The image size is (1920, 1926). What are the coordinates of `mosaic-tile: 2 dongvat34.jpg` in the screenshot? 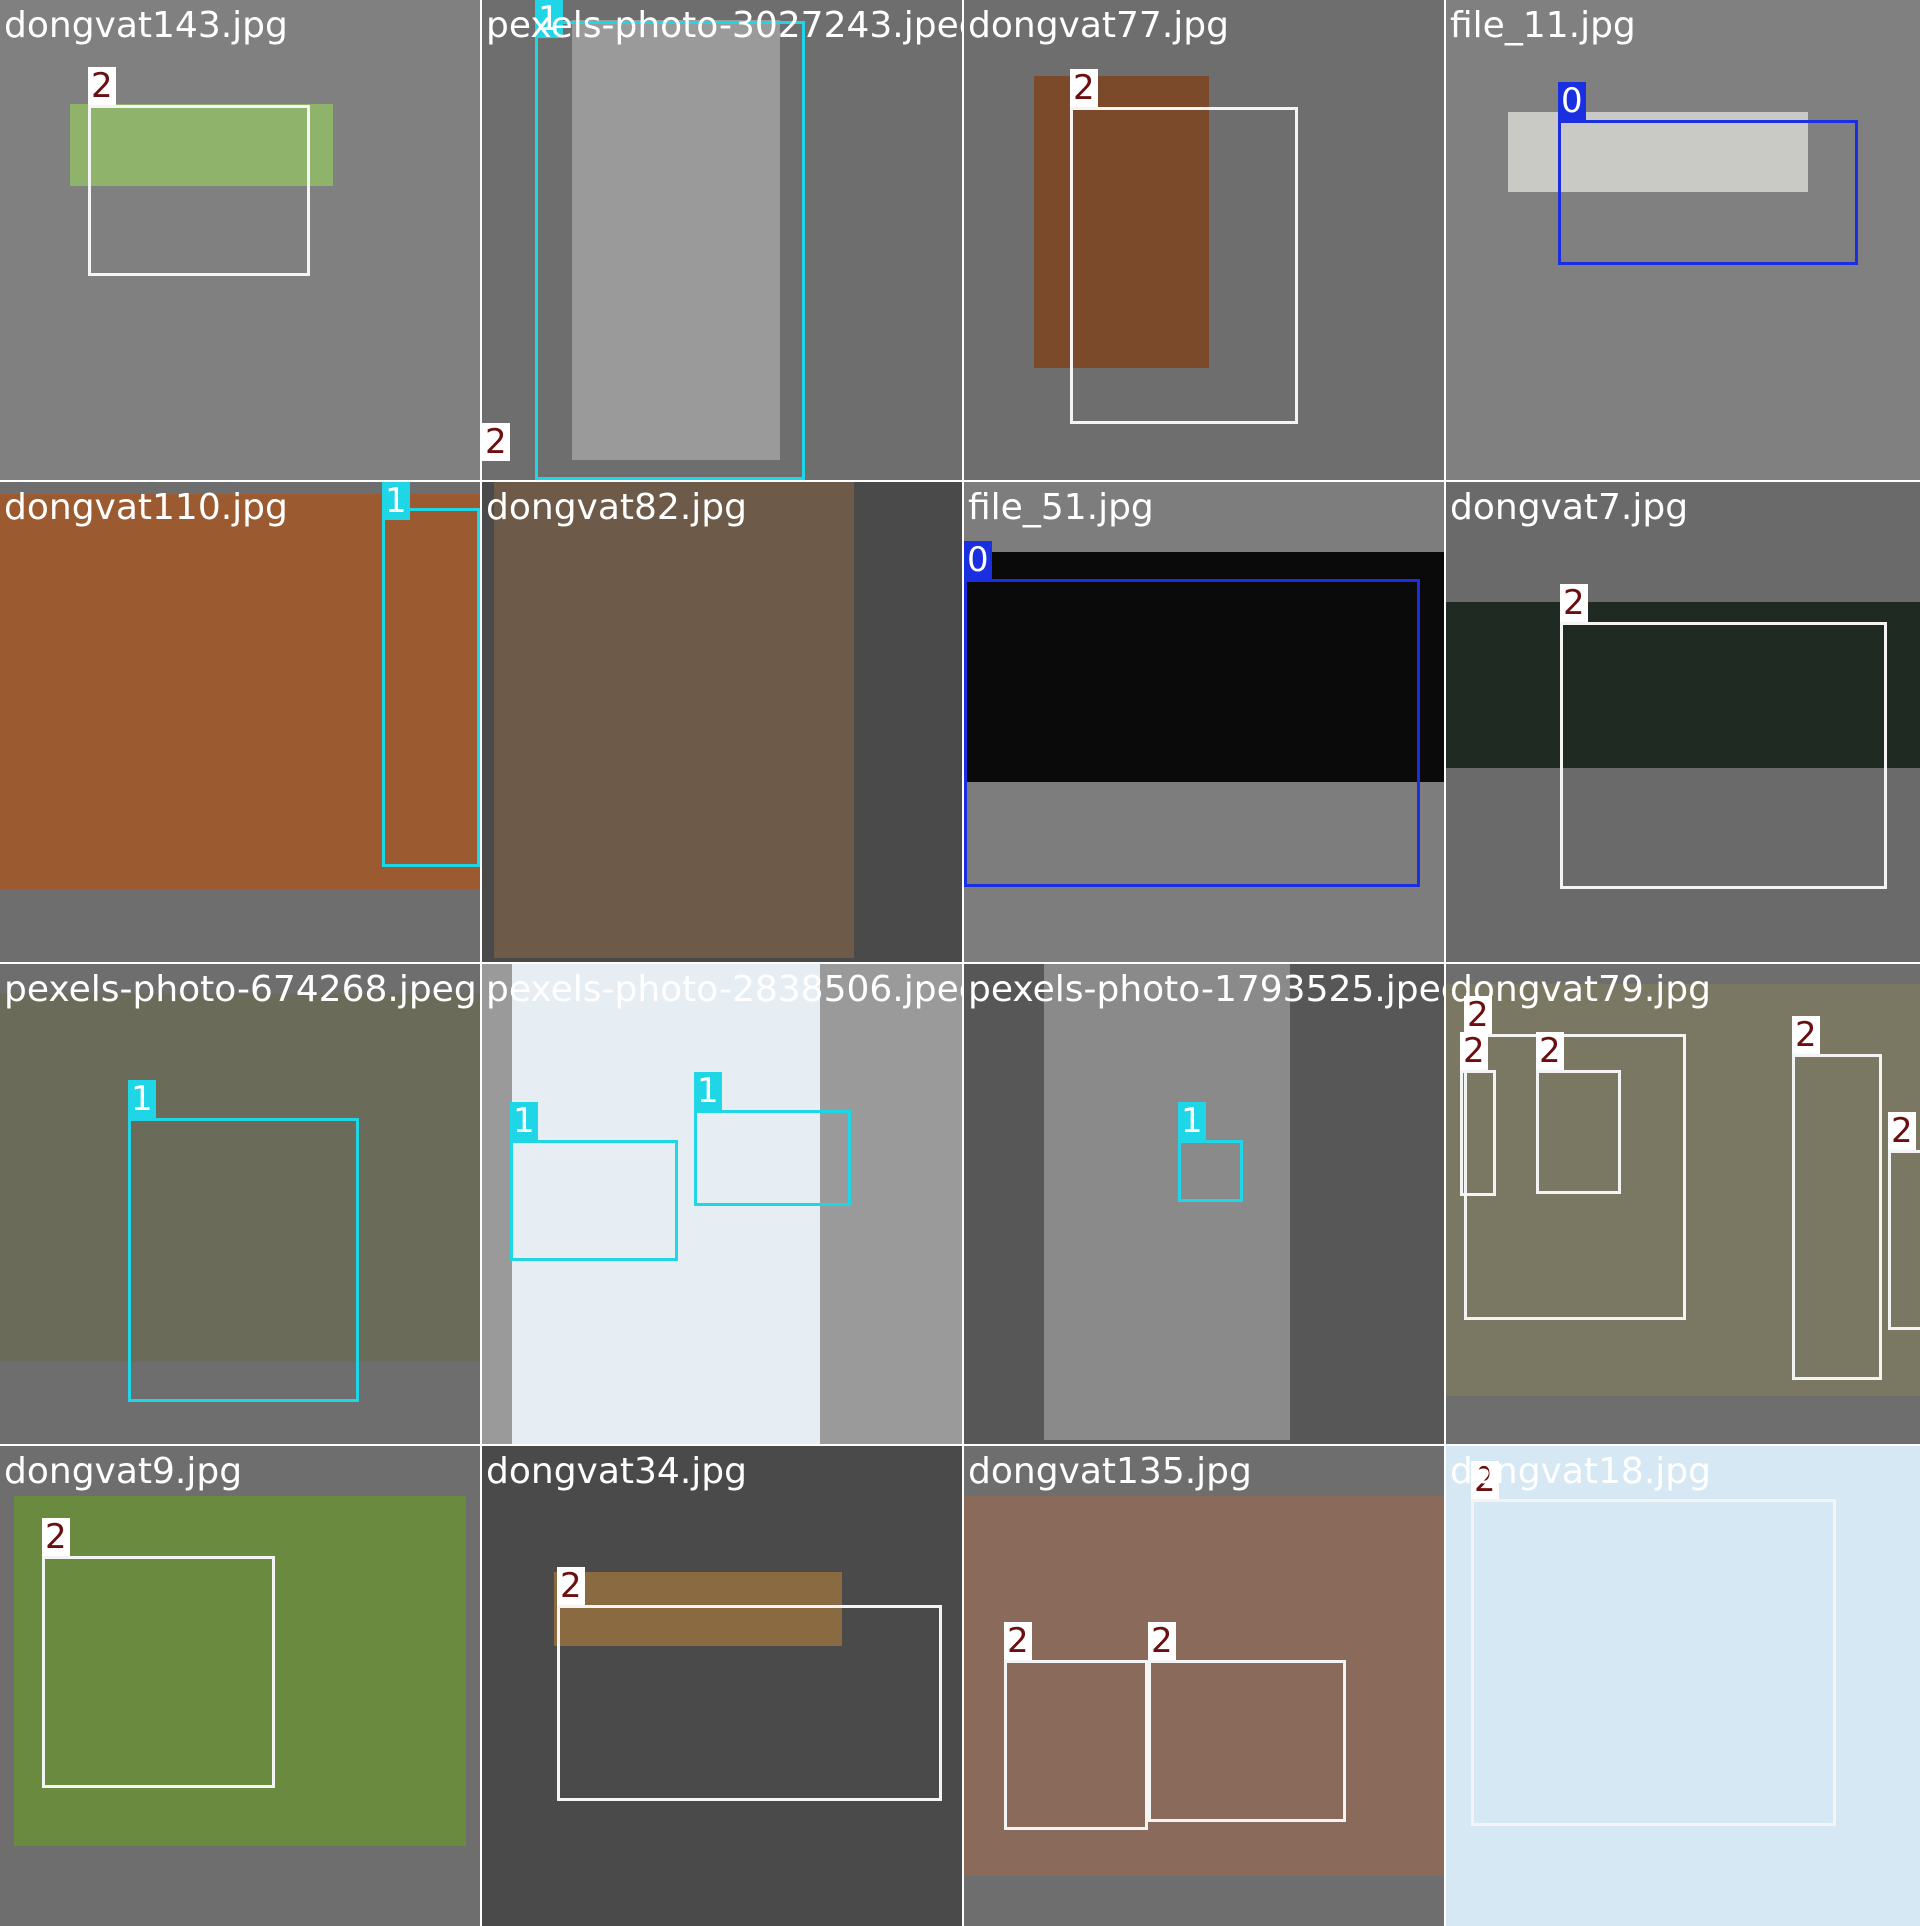 It's located at (722, 1686).